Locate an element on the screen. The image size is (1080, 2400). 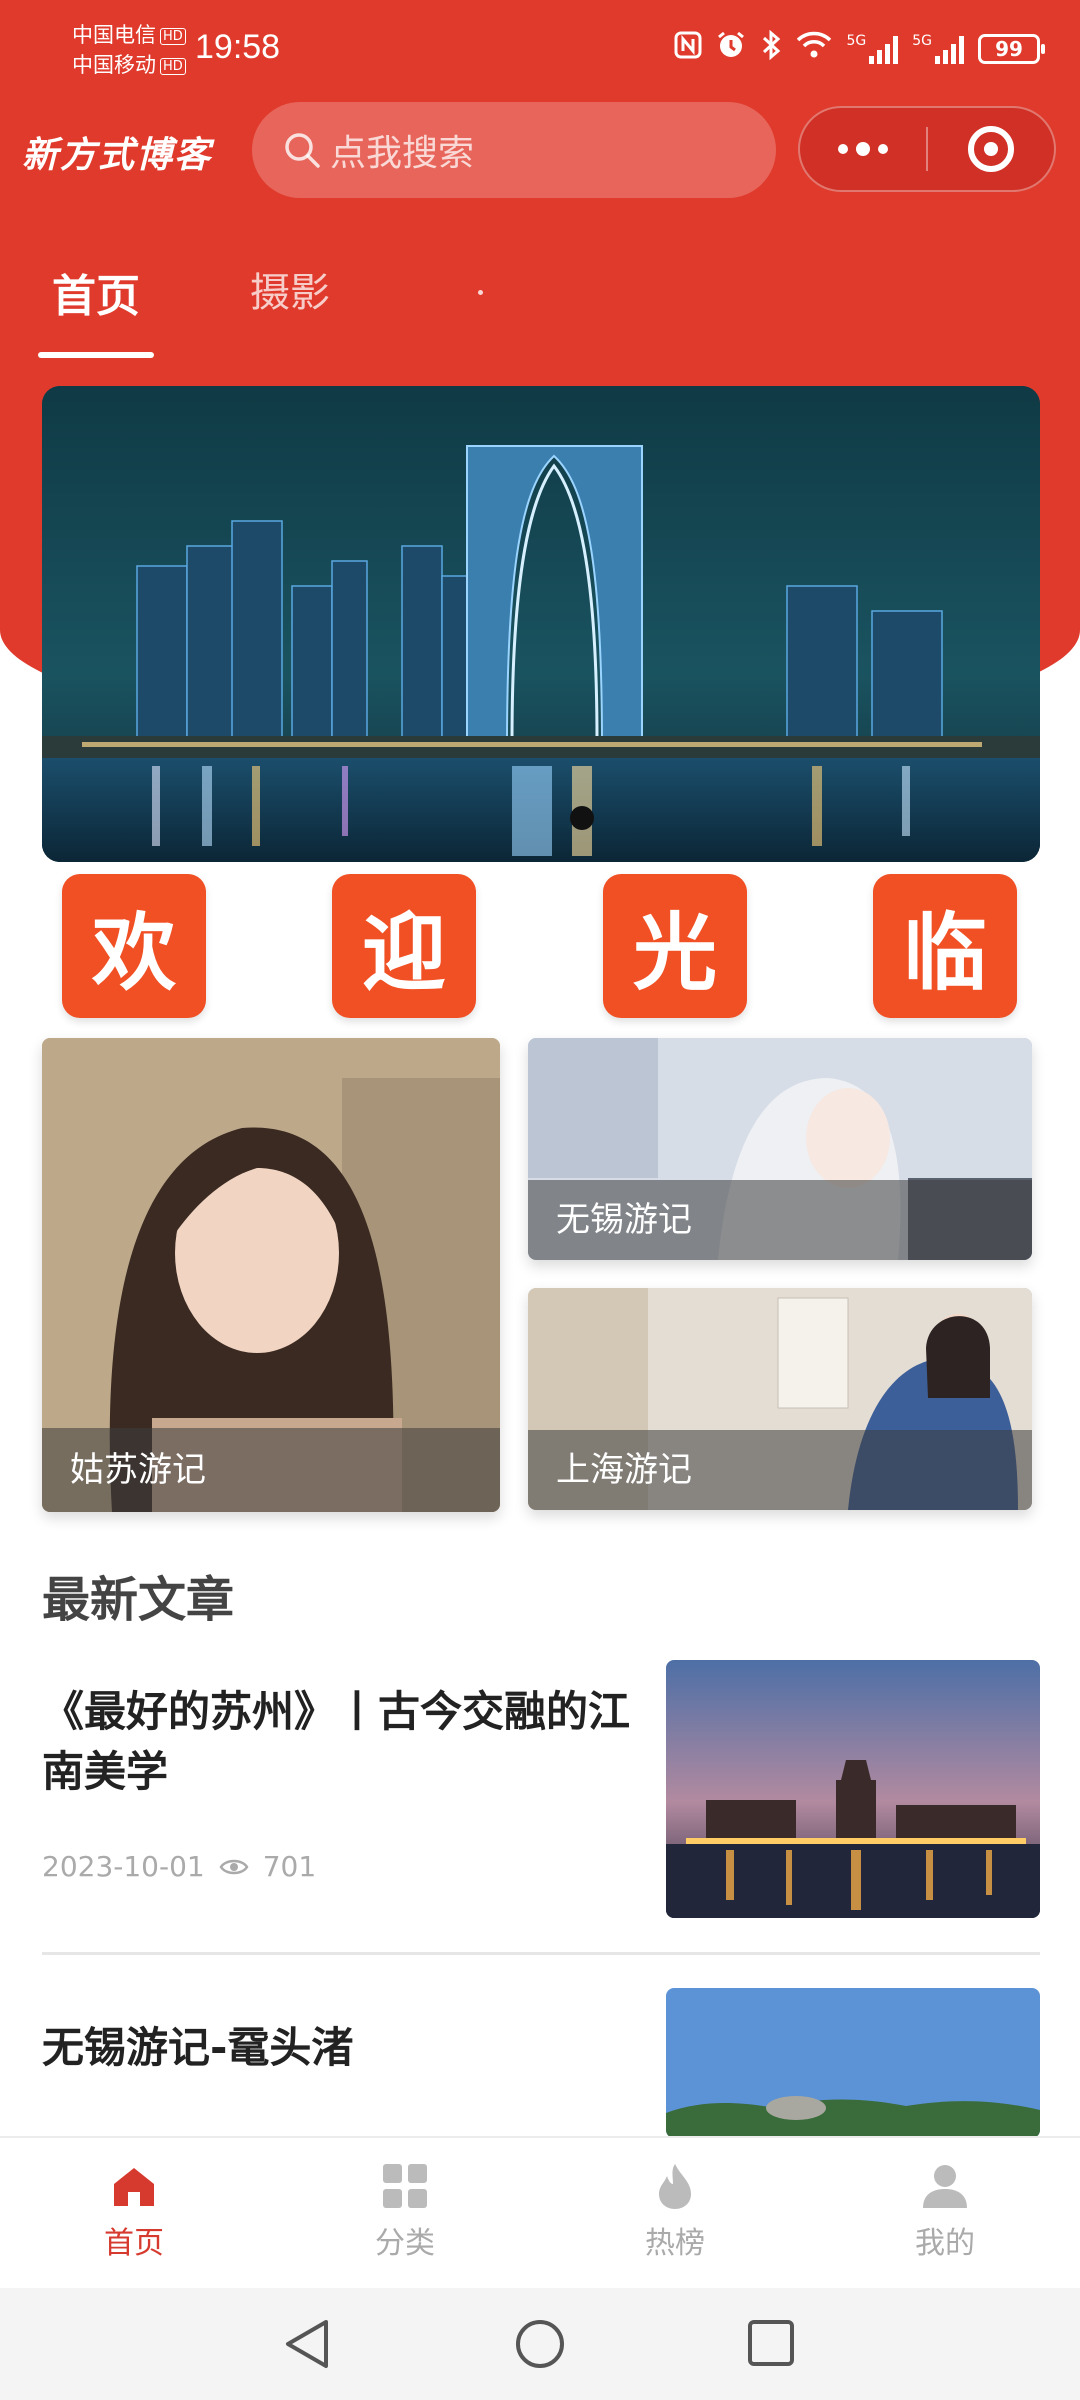
welcome-tile: 临 is located at coordinates (945, 946).